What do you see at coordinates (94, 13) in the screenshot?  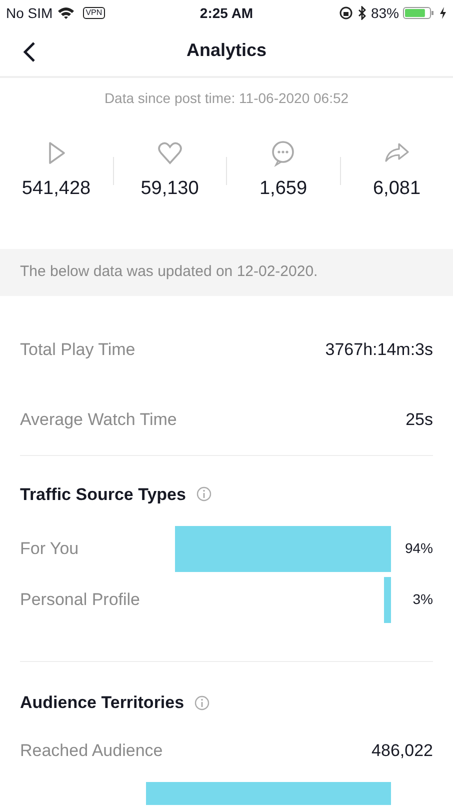 I see `vpn-badge: VPN` at bounding box center [94, 13].